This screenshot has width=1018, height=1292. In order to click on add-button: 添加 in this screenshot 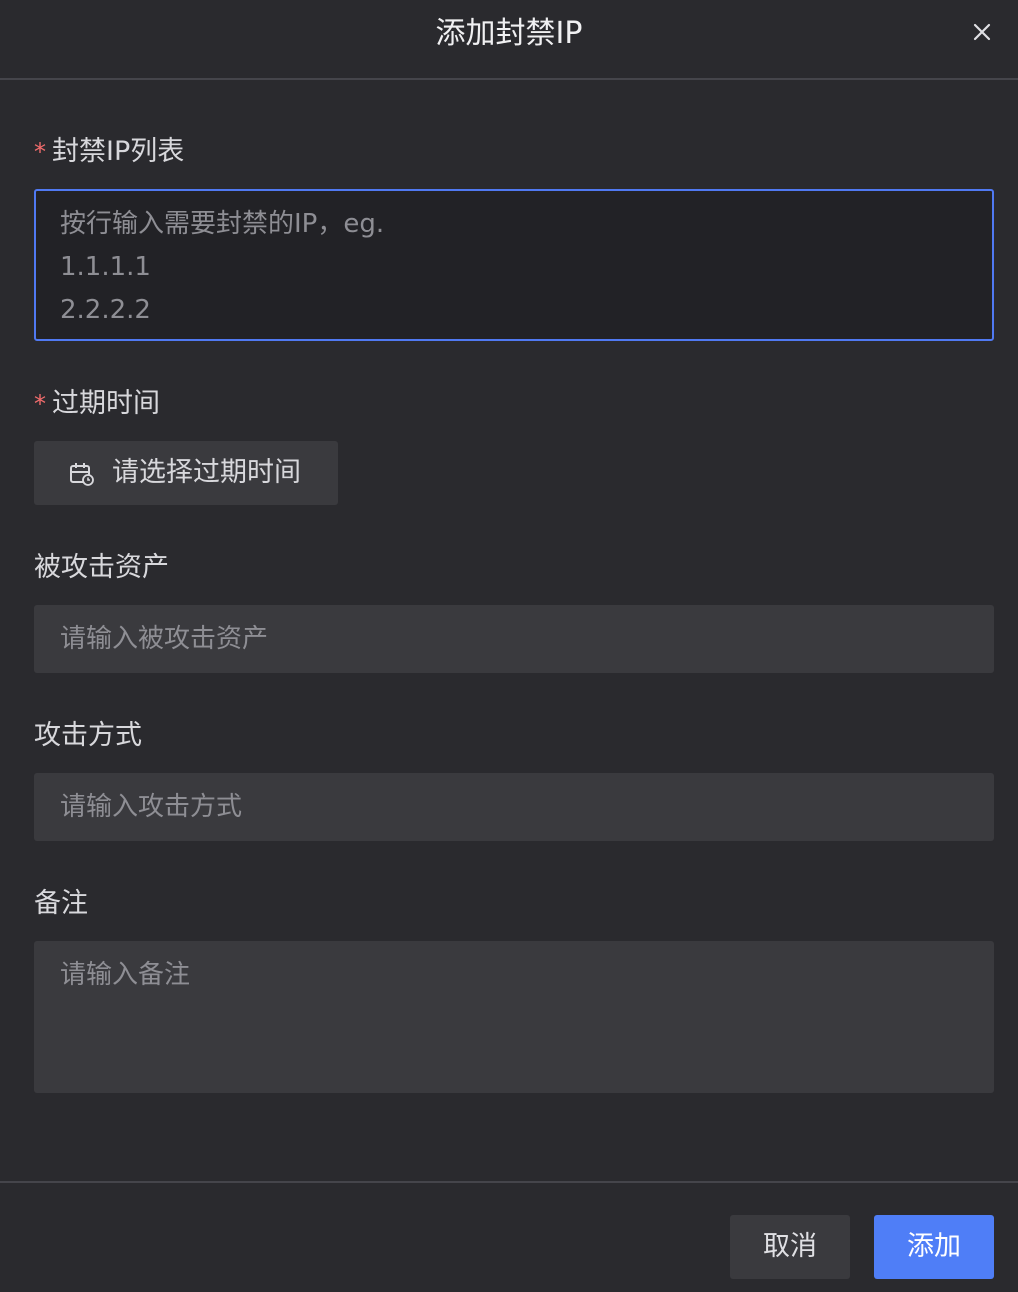, I will do `click(934, 1247)`.